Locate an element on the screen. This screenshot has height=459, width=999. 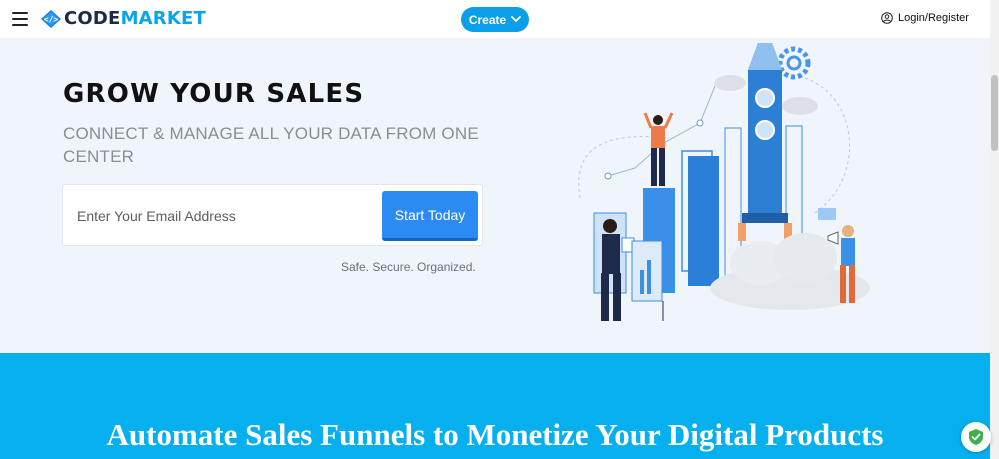
logo-text: CODEMARKET is located at coordinates (135, 18).